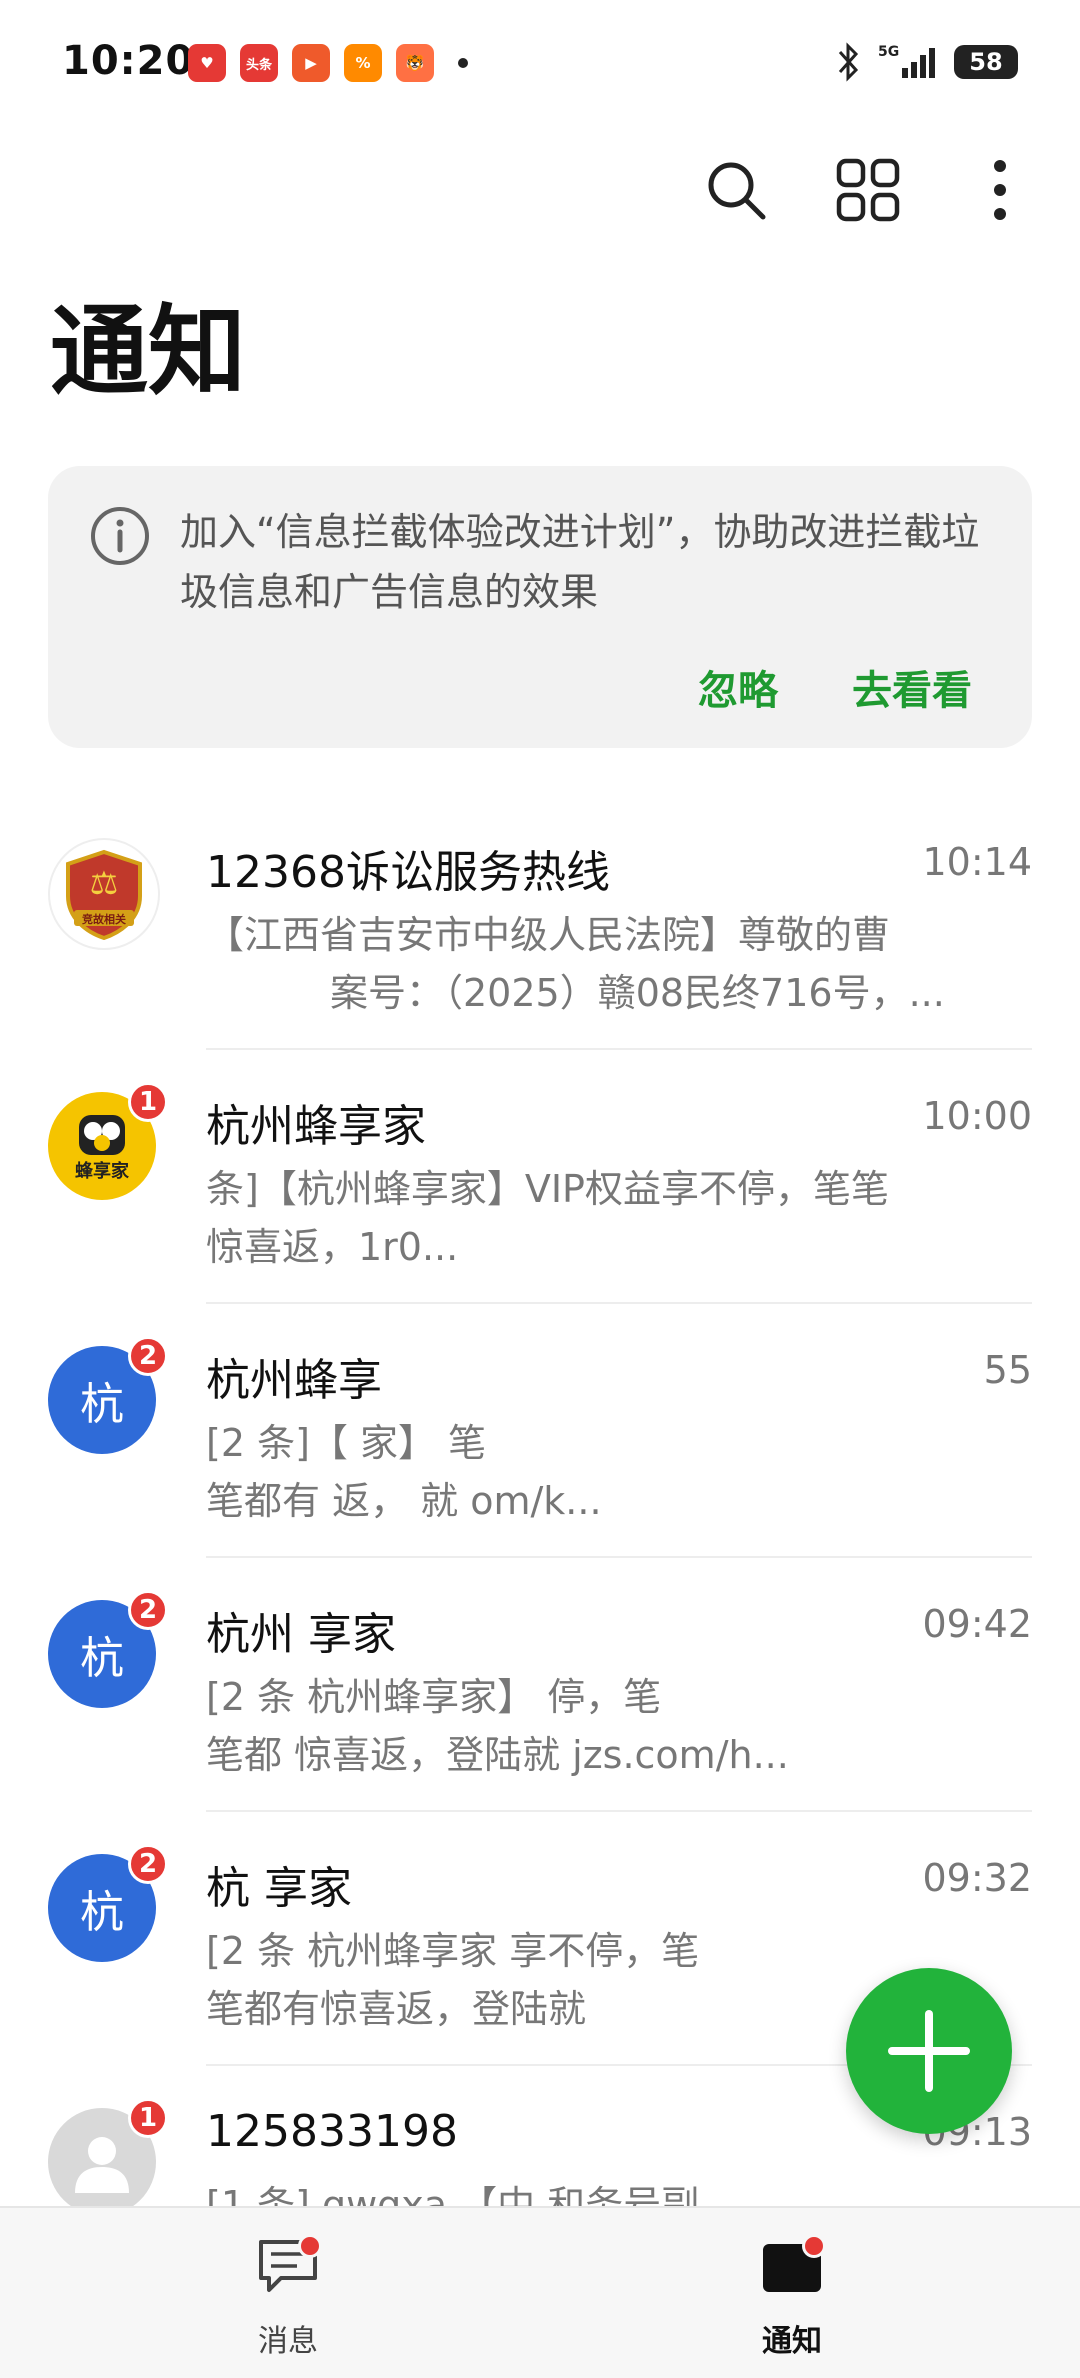  What do you see at coordinates (288, 2341) in the screenshot?
I see `tab-label: 消息` at bounding box center [288, 2341].